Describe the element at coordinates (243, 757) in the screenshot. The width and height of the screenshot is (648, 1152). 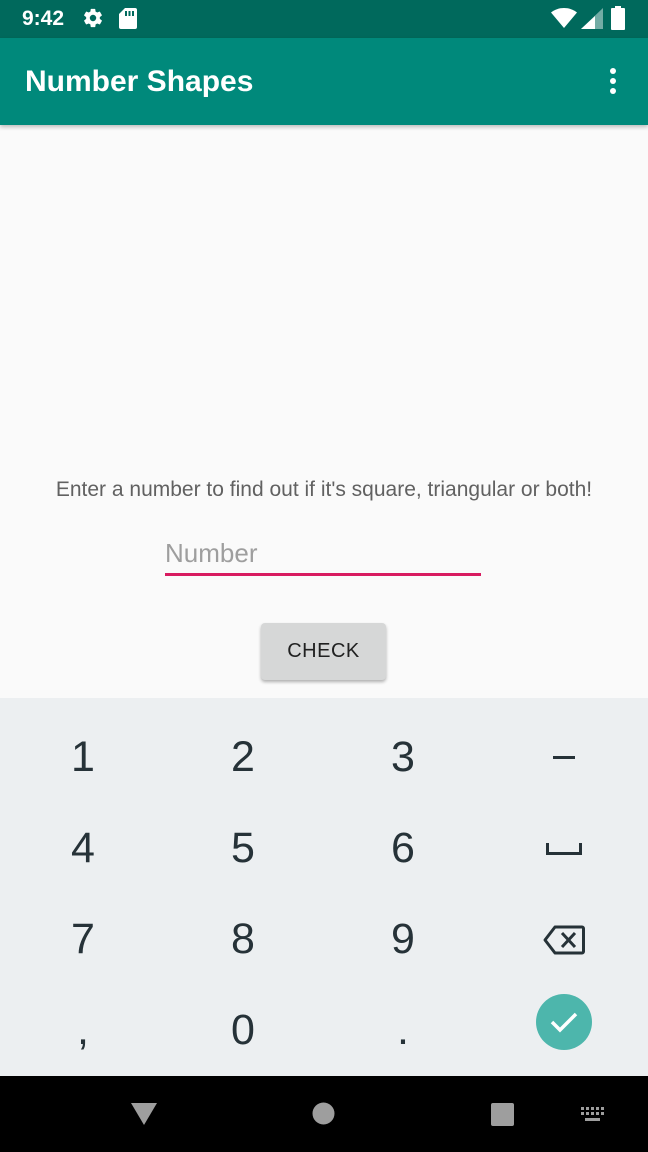
I see `key-2: 2` at that location.